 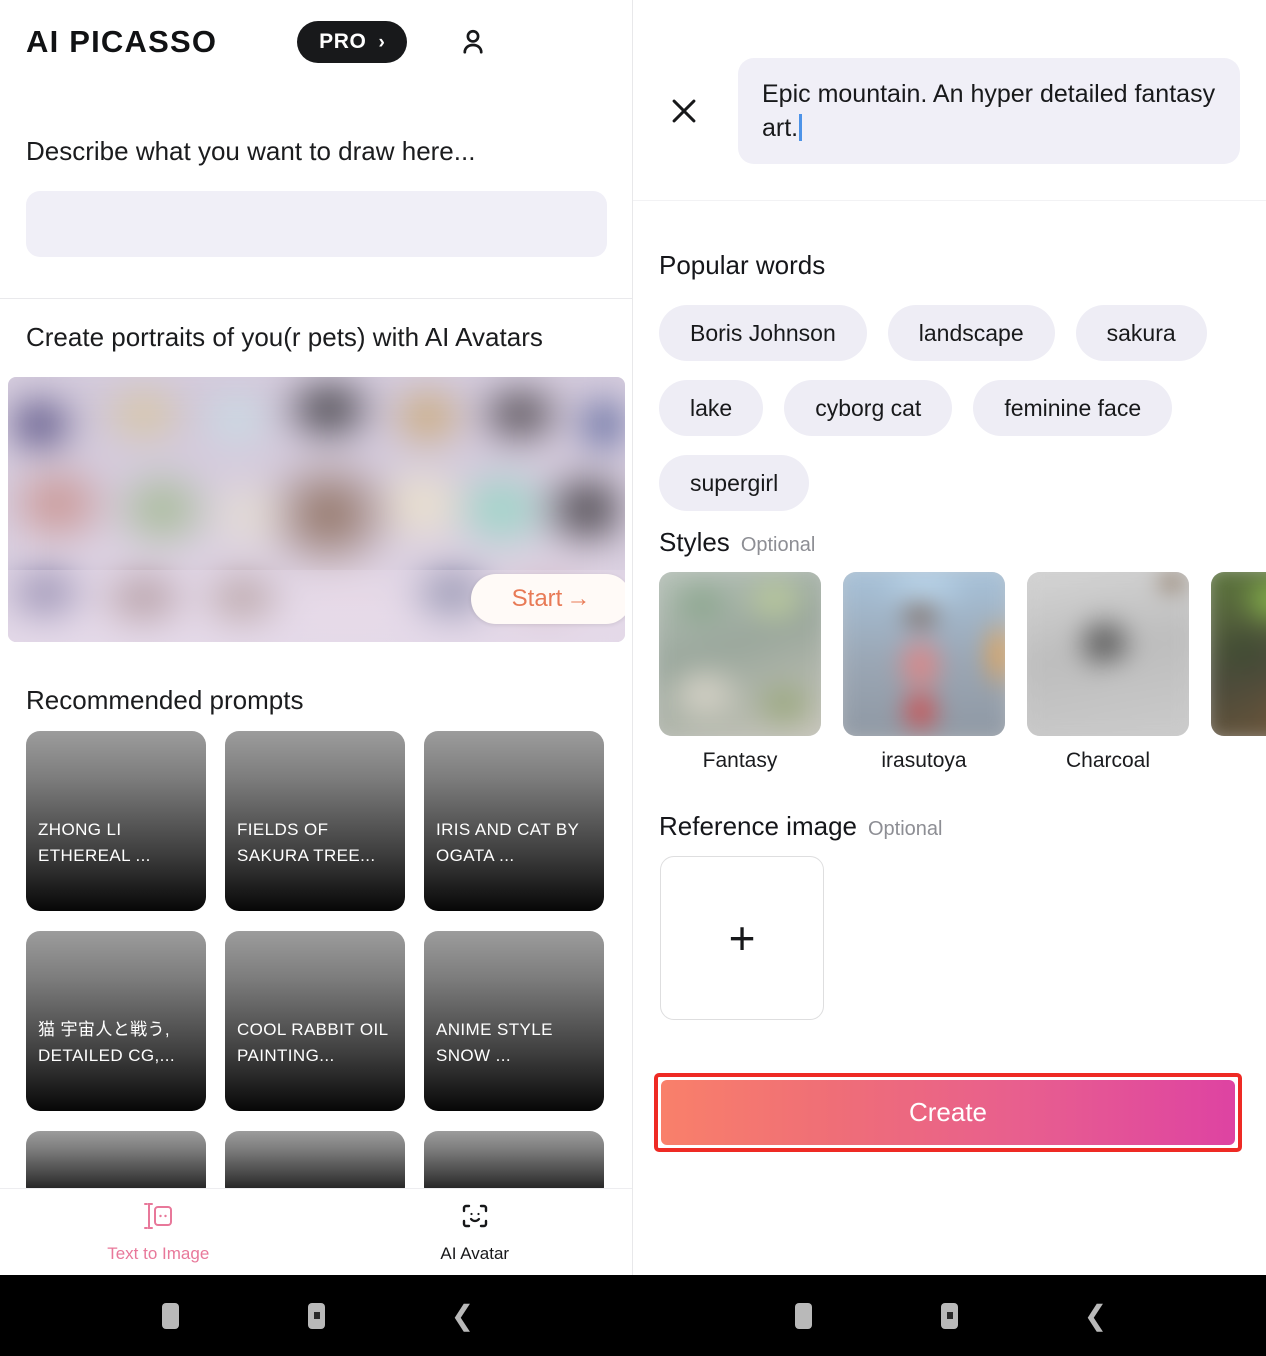 What do you see at coordinates (1108, 760) in the screenshot?
I see `style-label: Charcoal` at bounding box center [1108, 760].